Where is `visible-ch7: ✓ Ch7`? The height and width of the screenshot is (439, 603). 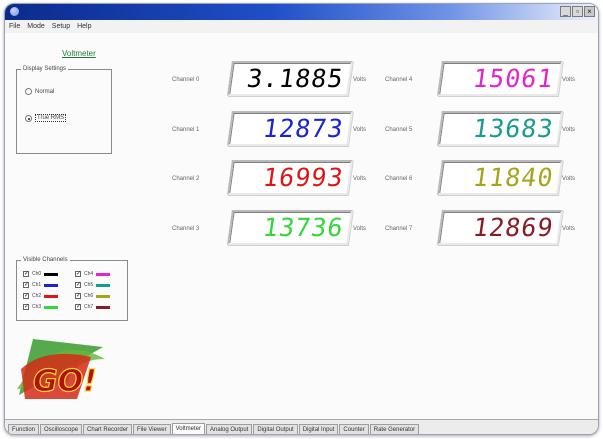 visible-ch7: ✓ Ch7 is located at coordinates (93, 307).